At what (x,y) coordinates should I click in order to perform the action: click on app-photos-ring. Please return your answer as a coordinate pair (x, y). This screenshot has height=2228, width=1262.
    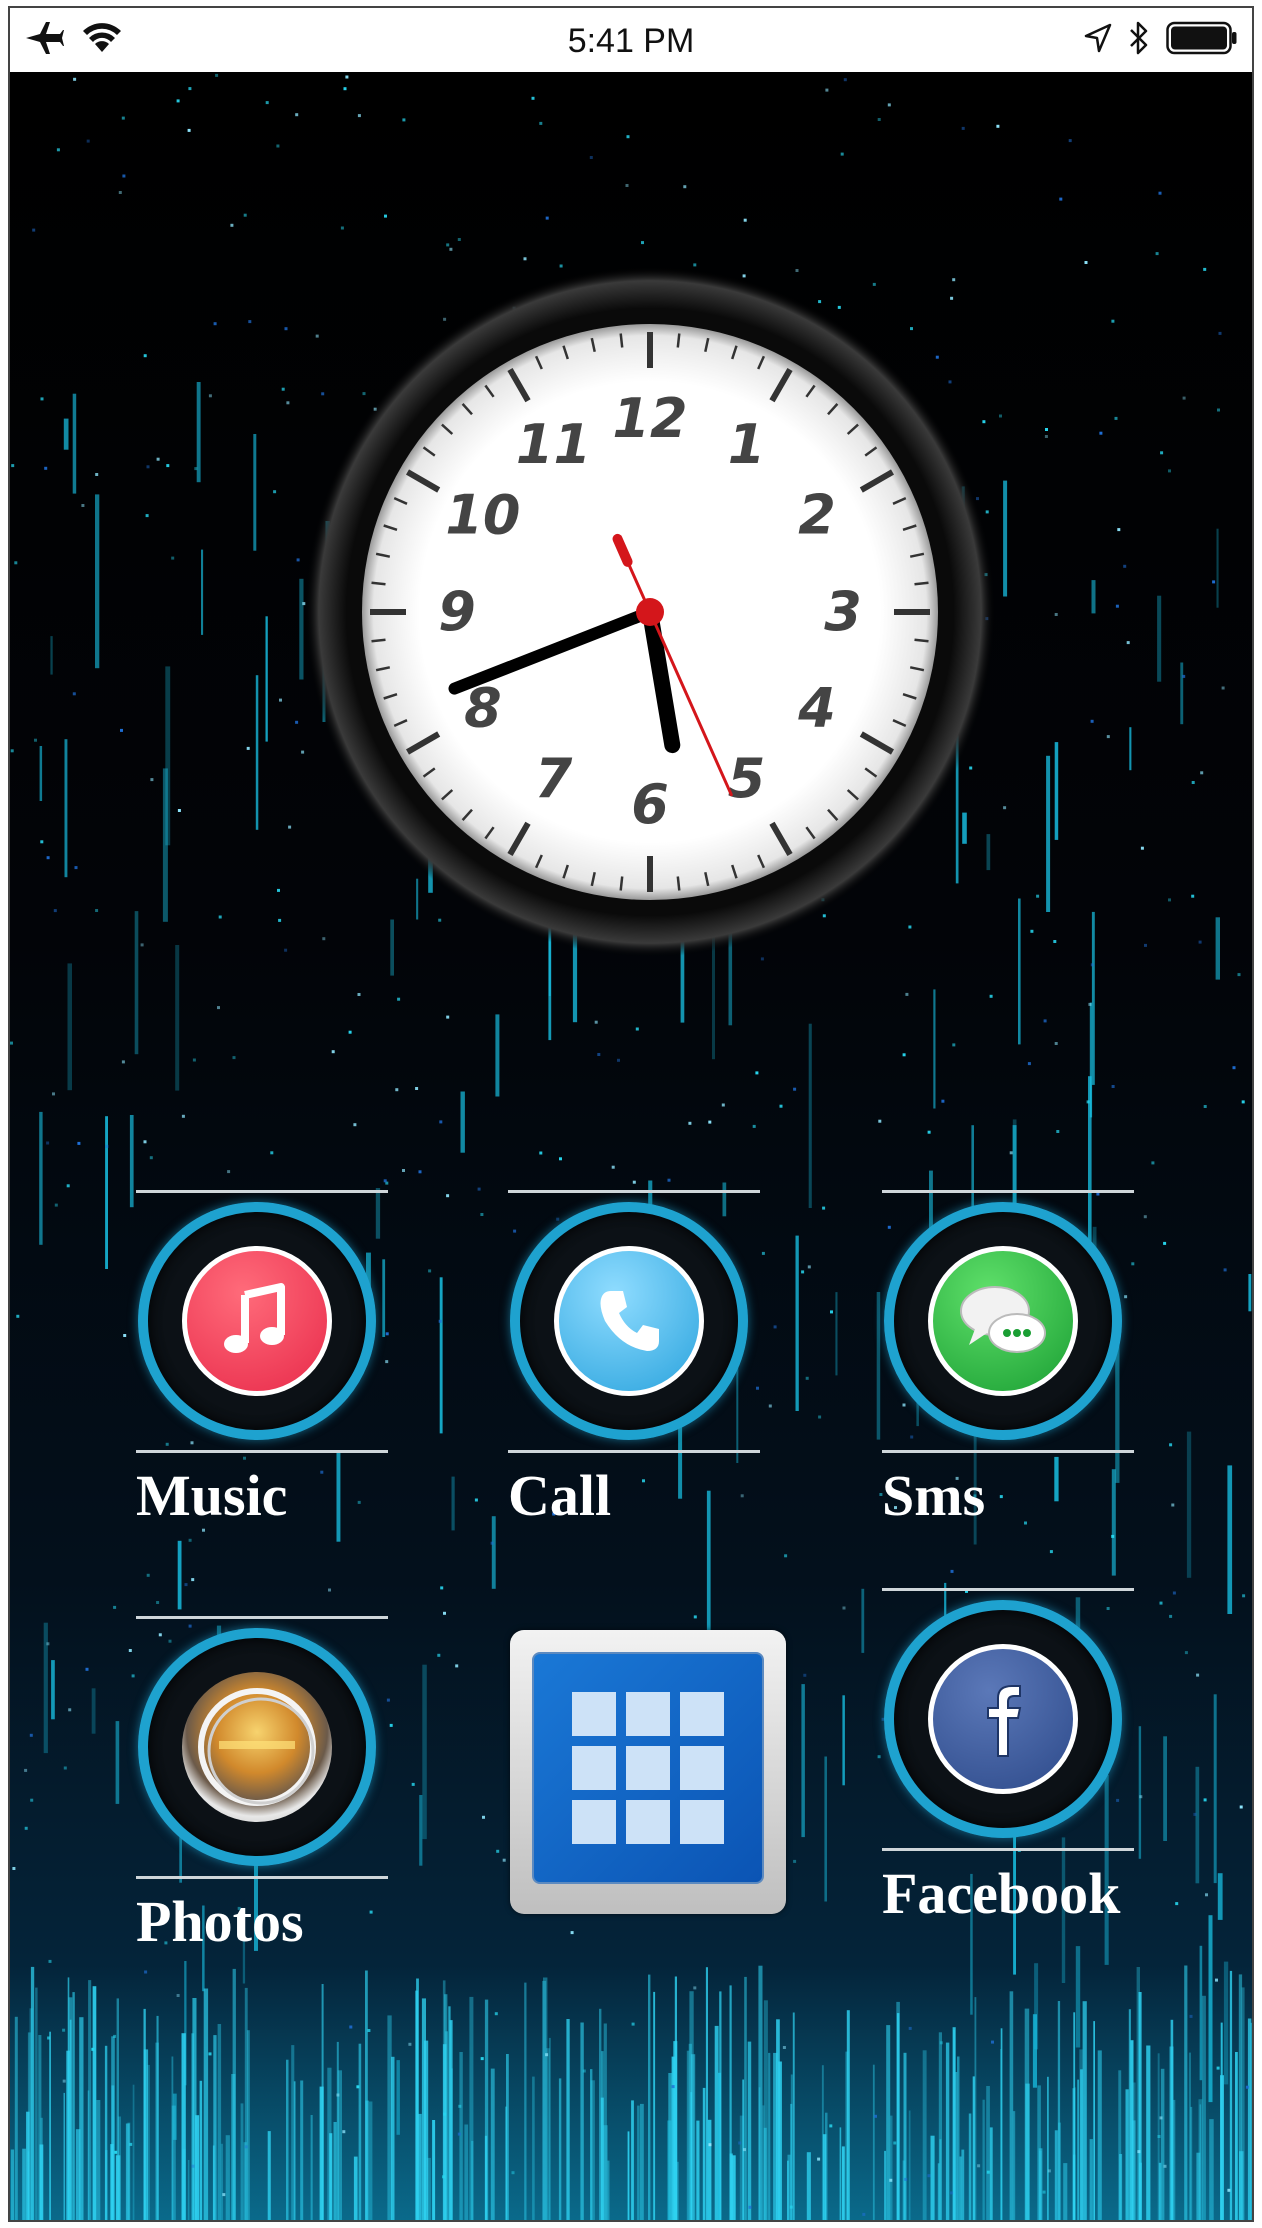
    Looking at the image, I should click on (257, 1747).